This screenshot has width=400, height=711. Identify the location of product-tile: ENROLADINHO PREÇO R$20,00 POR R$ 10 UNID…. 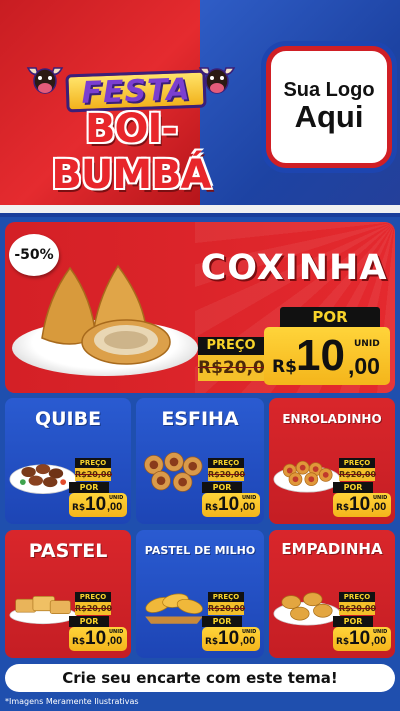
(332, 461).